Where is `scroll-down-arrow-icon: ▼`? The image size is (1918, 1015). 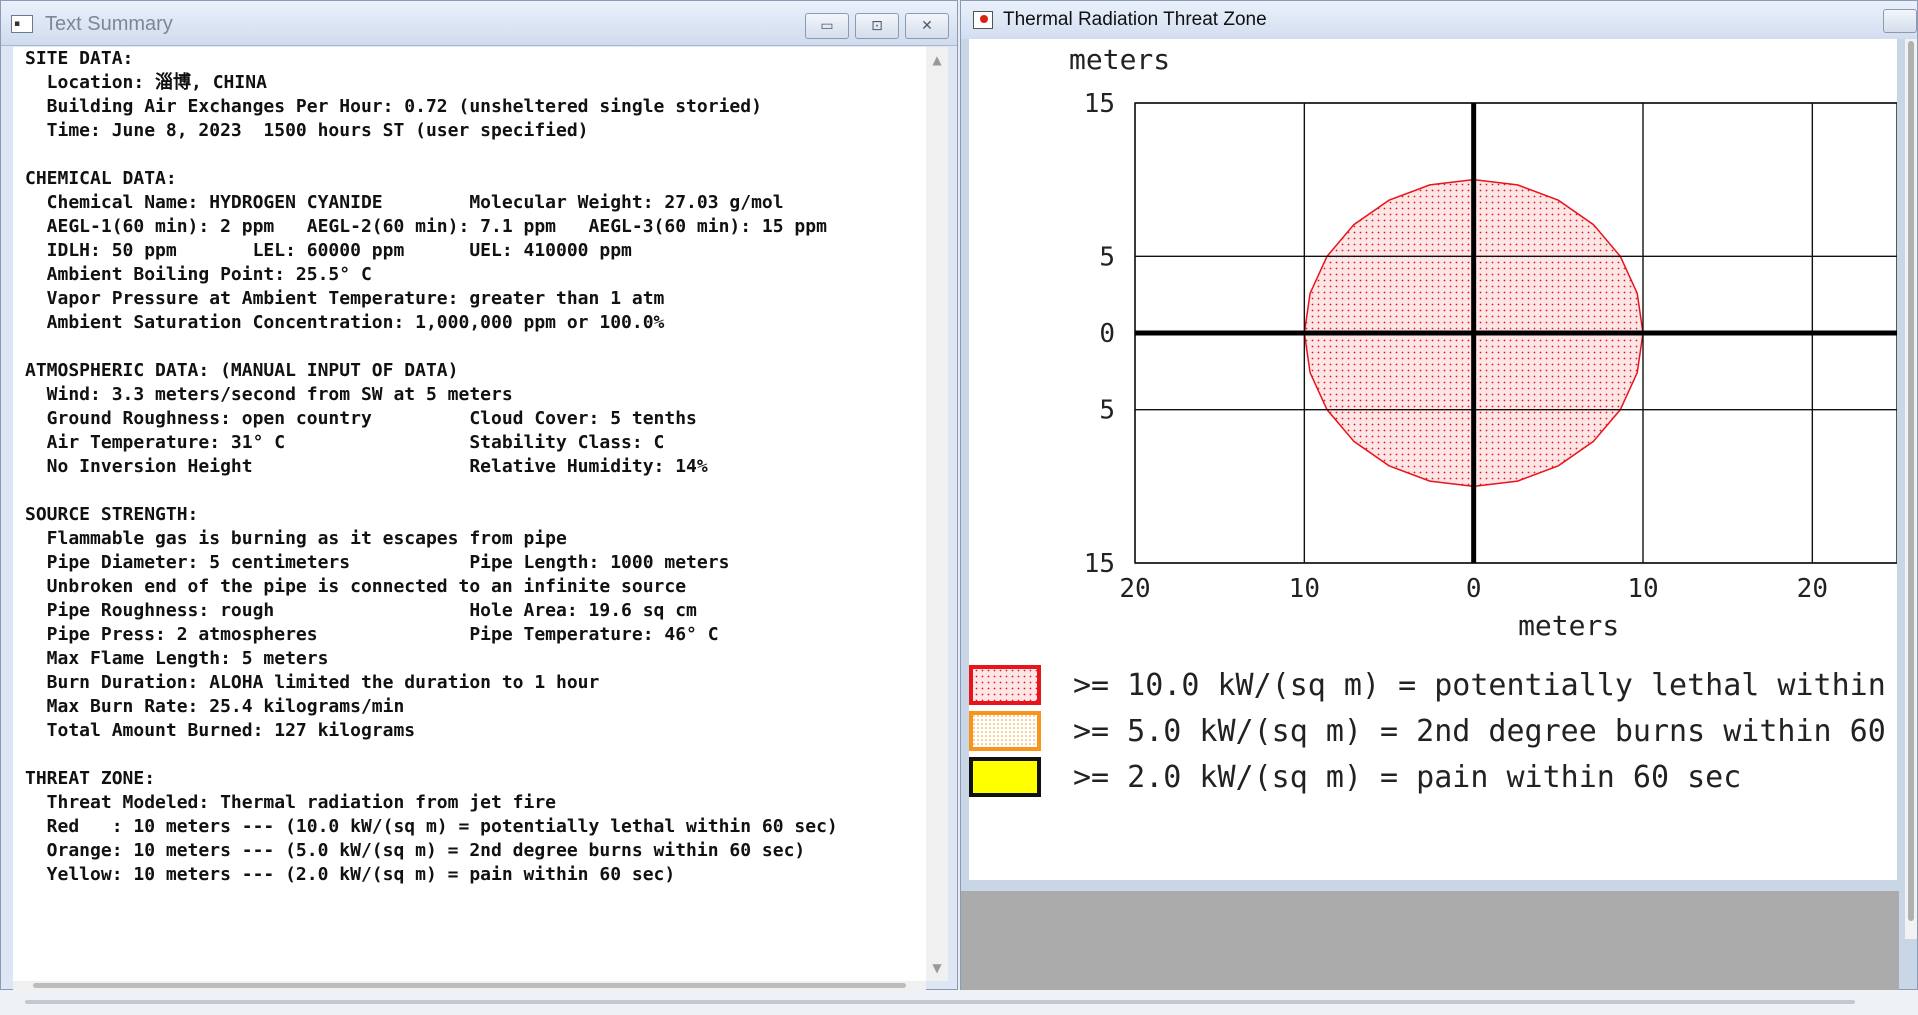 scroll-down-arrow-icon: ▼ is located at coordinates (937, 968).